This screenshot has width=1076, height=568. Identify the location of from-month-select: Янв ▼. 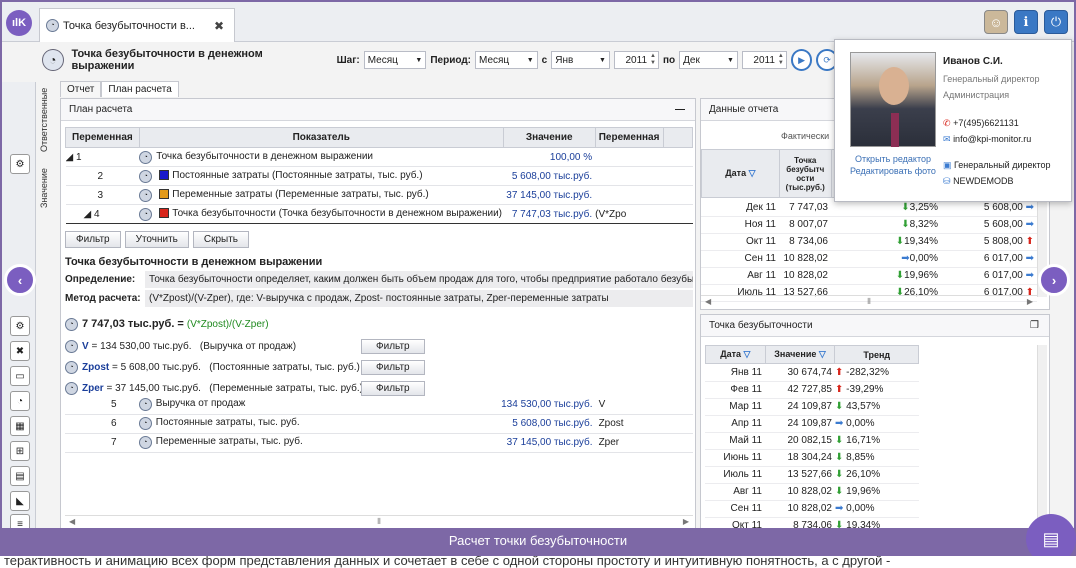
(580, 60).